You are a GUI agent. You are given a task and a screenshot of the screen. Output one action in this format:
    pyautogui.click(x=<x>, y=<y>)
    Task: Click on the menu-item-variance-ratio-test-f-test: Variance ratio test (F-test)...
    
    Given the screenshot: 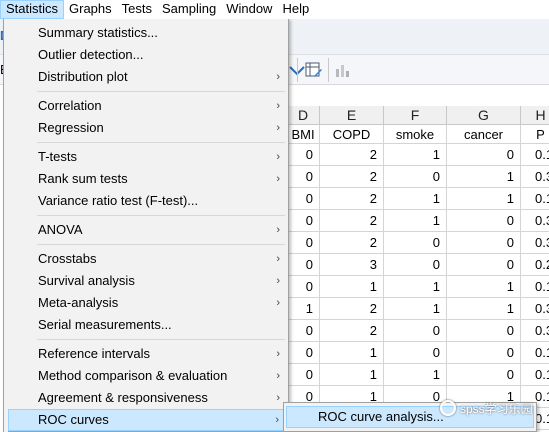 What is the action you would take?
    pyautogui.click(x=148, y=201)
    